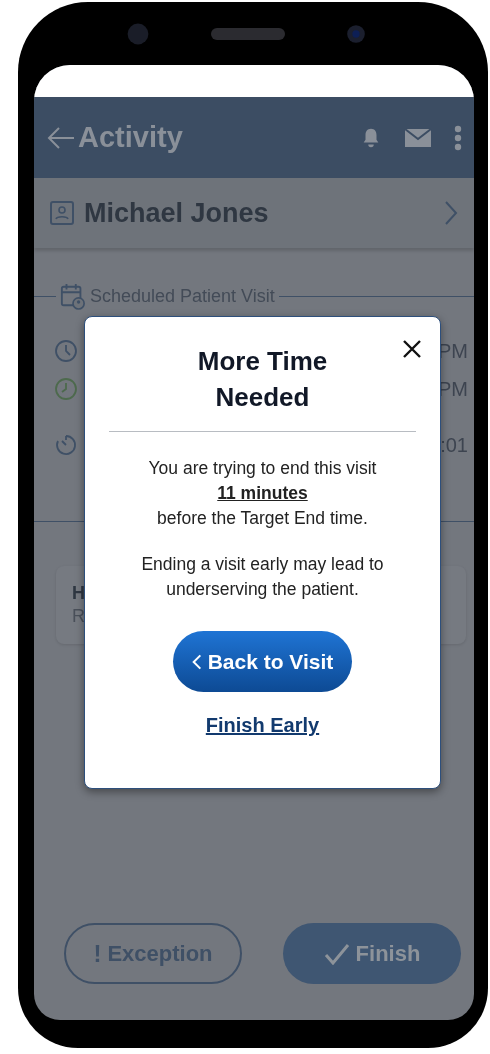 The width and height of the screenshot is (490, 1054). Describe the element at coordinates (66, 445) in the screenshot. I see `timer-icon` at that location.